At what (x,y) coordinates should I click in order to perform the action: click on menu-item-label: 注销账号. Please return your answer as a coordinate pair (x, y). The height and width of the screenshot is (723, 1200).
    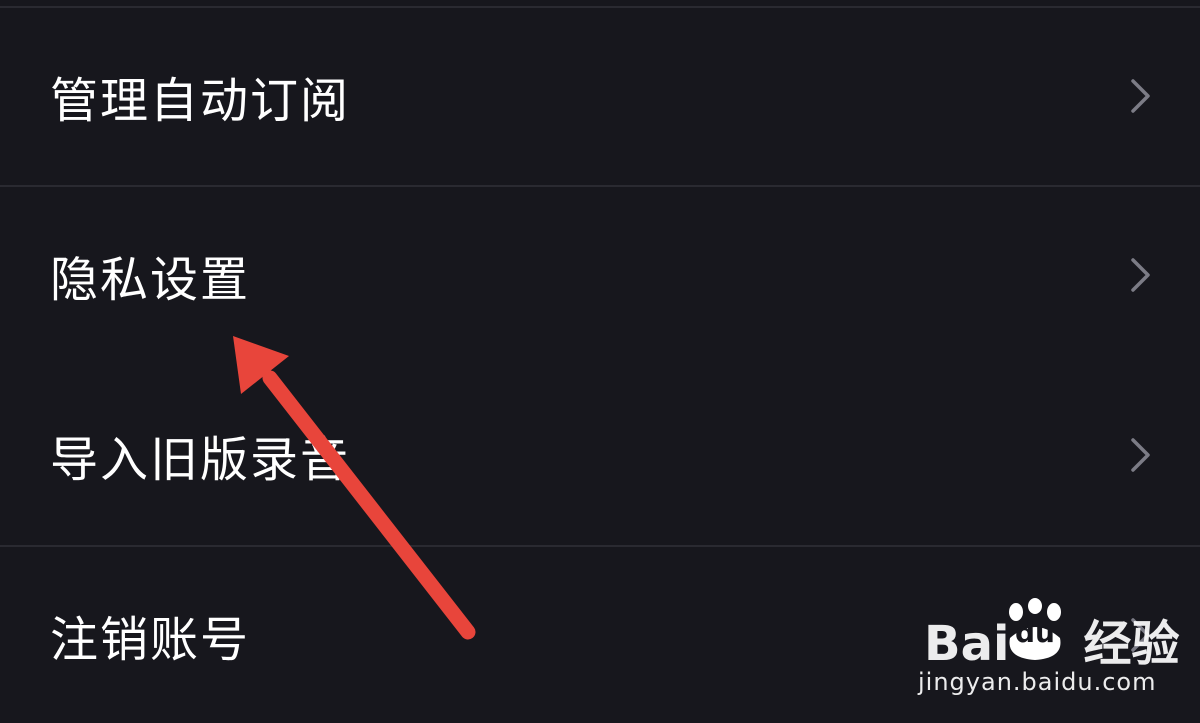
    Looking at the image, I should click on (150, 640).